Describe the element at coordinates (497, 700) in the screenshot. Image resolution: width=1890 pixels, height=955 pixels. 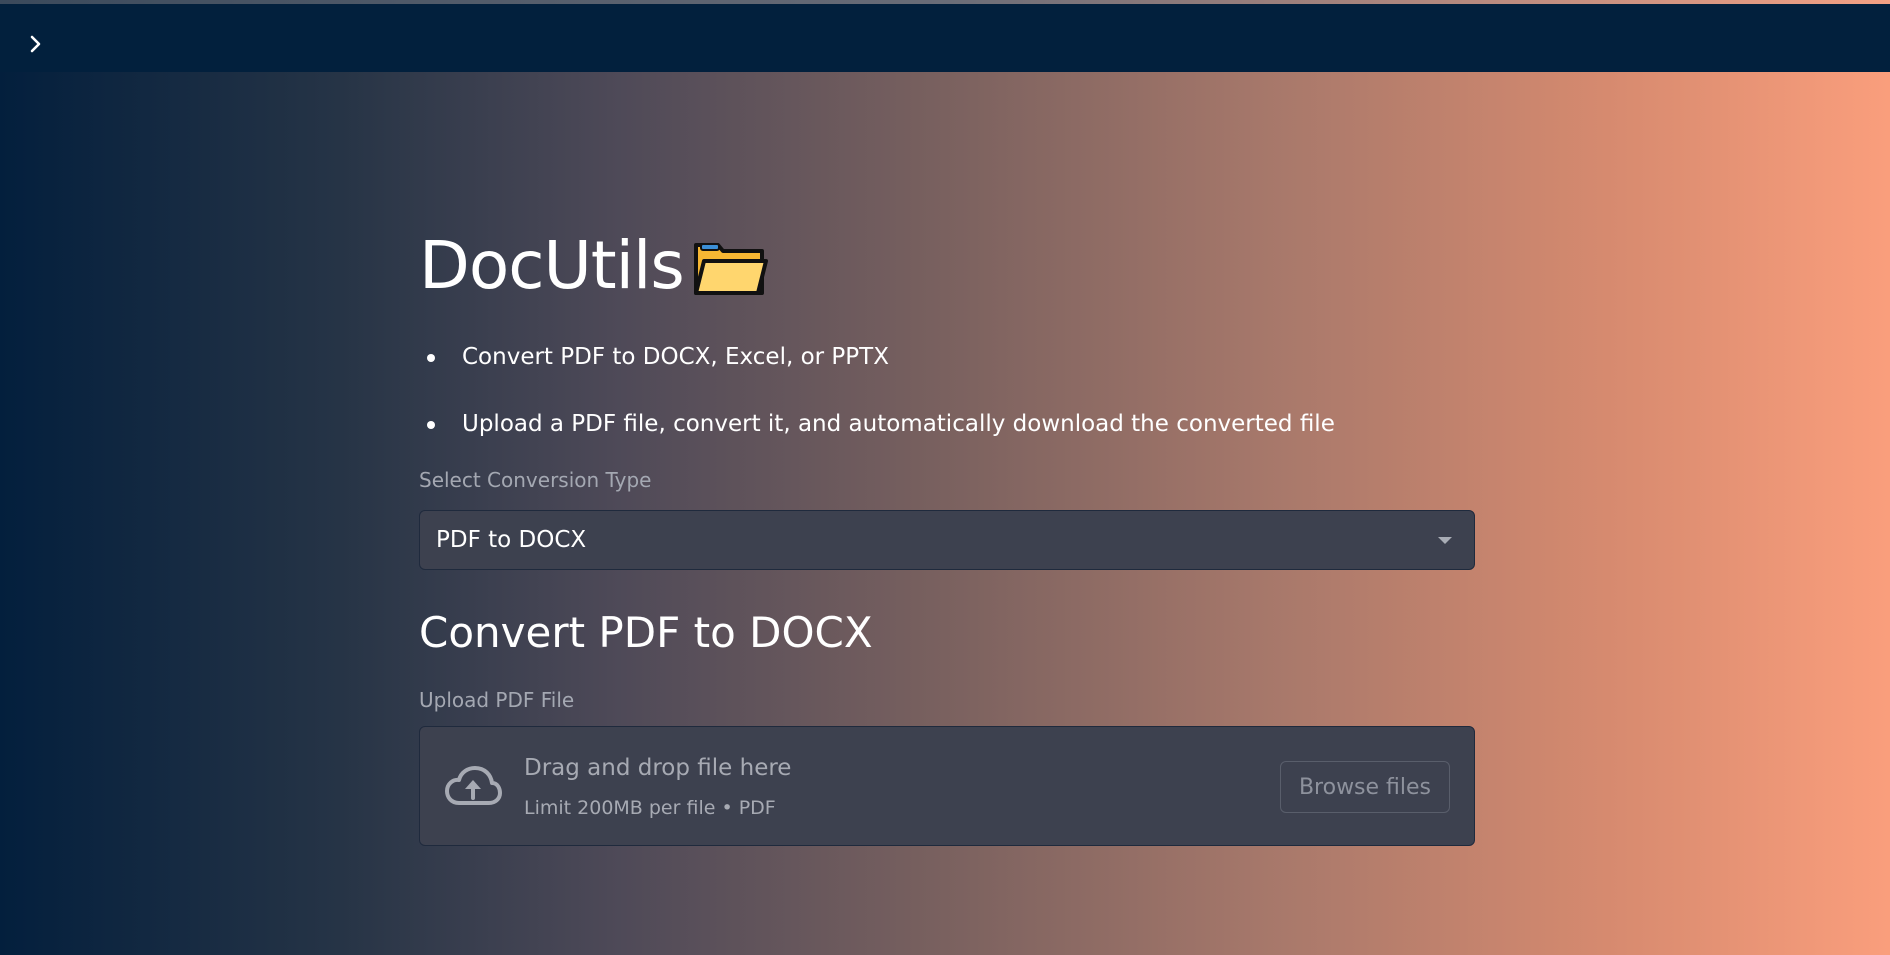
I see `upload-label: Upload PDF File` at that location.